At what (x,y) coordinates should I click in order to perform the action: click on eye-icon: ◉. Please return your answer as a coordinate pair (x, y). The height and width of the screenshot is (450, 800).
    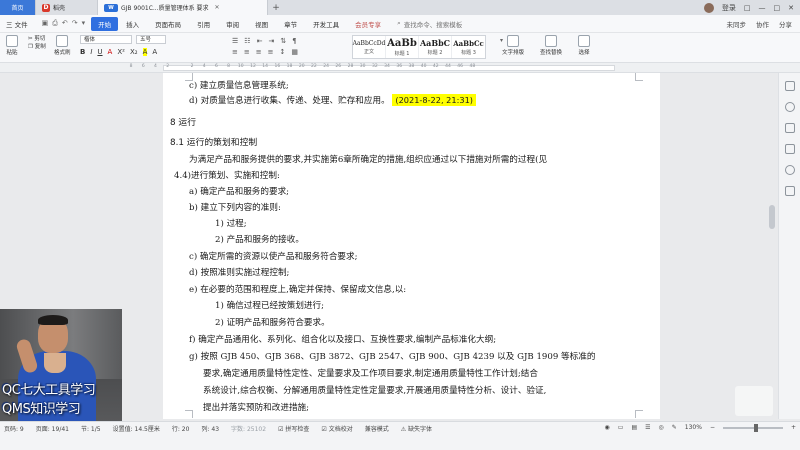
    Looking at the image, I should click on (607, 427).